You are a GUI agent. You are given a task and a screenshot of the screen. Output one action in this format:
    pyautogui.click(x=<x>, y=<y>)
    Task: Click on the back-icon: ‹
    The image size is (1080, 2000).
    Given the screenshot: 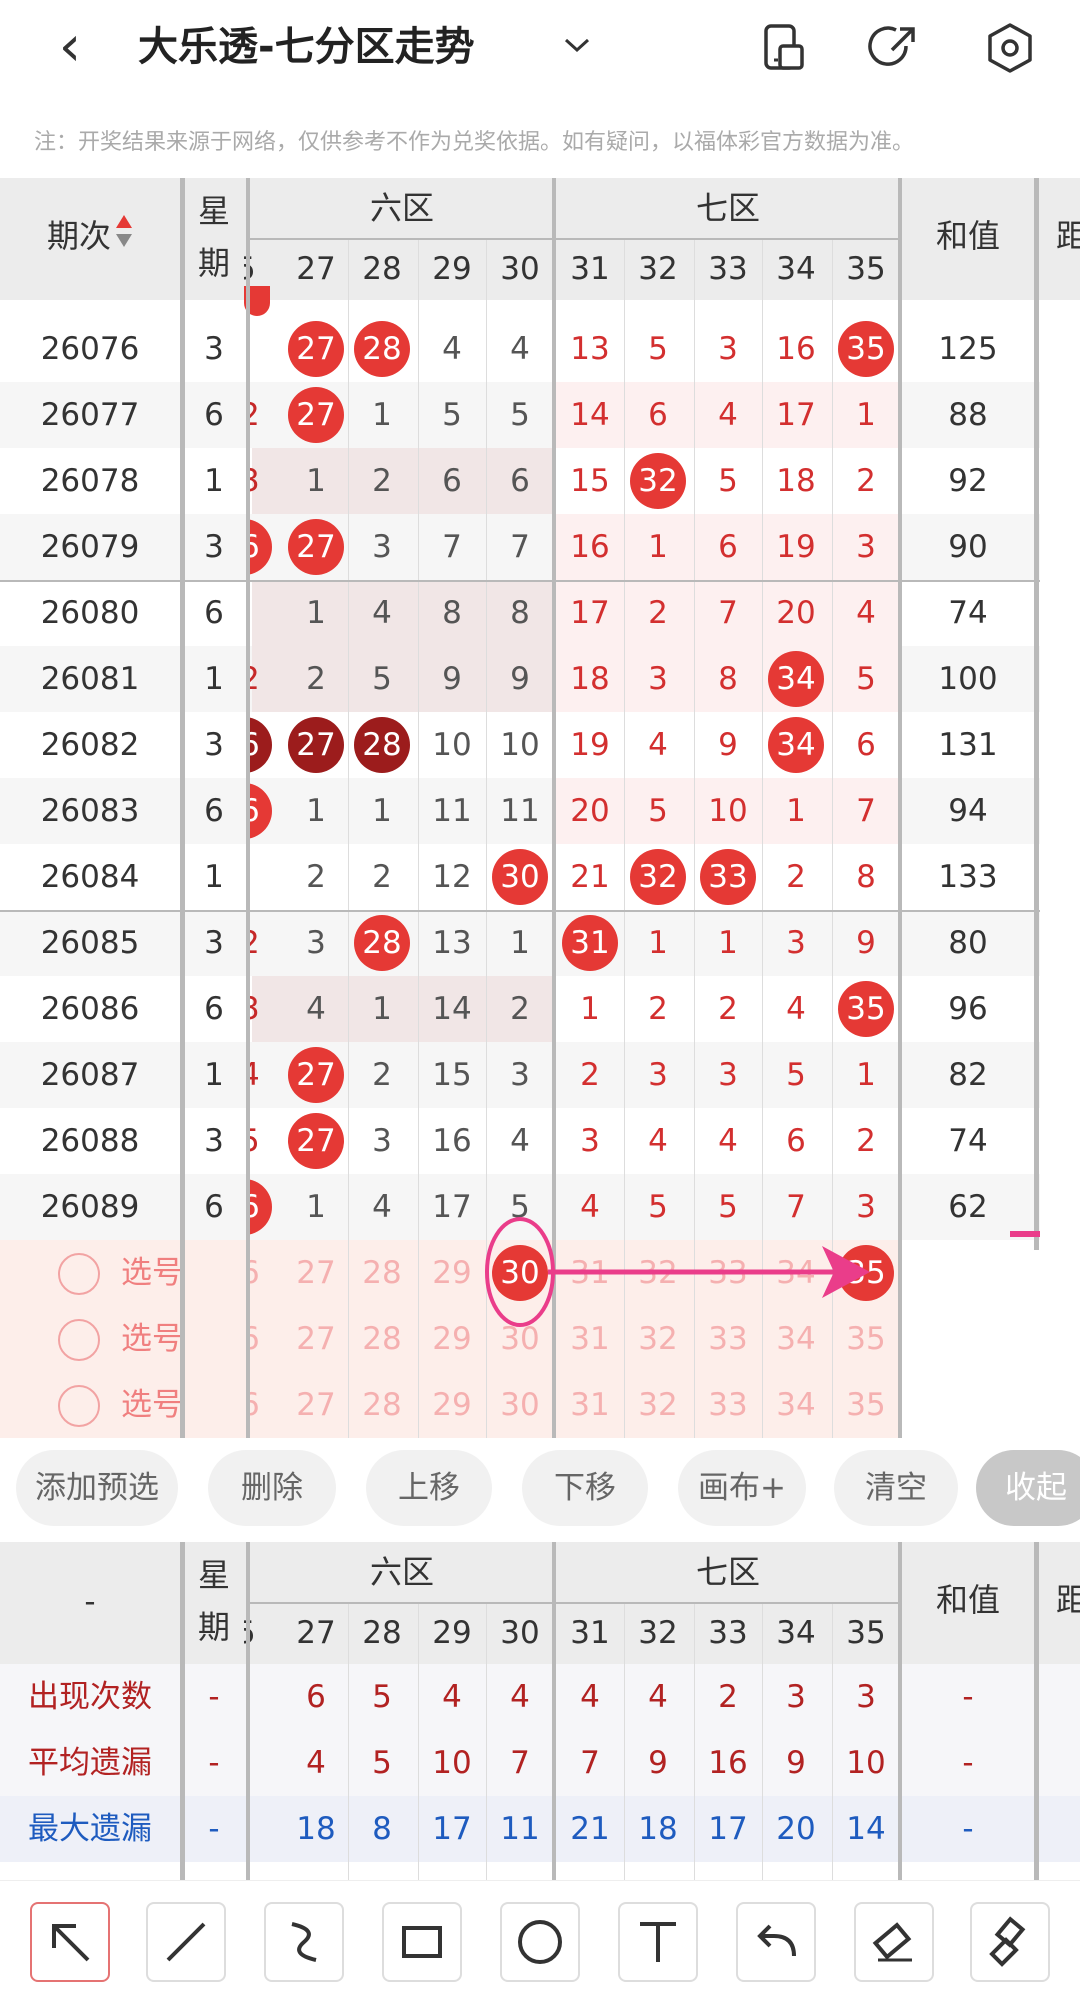 What is the action you would take?
    pyautogui.click(x=70, y=47)
    